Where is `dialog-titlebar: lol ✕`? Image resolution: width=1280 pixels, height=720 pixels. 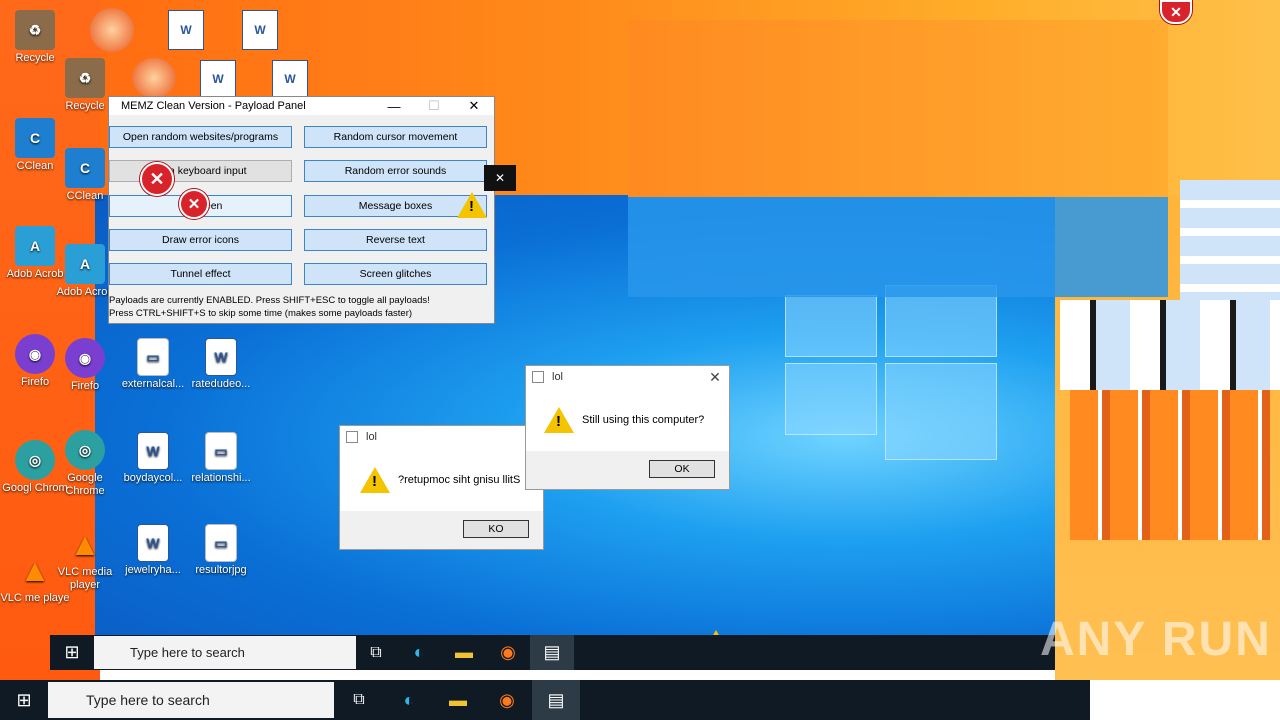
dialog-titlebar: lol ✕ is located at coordinates (627, 377).